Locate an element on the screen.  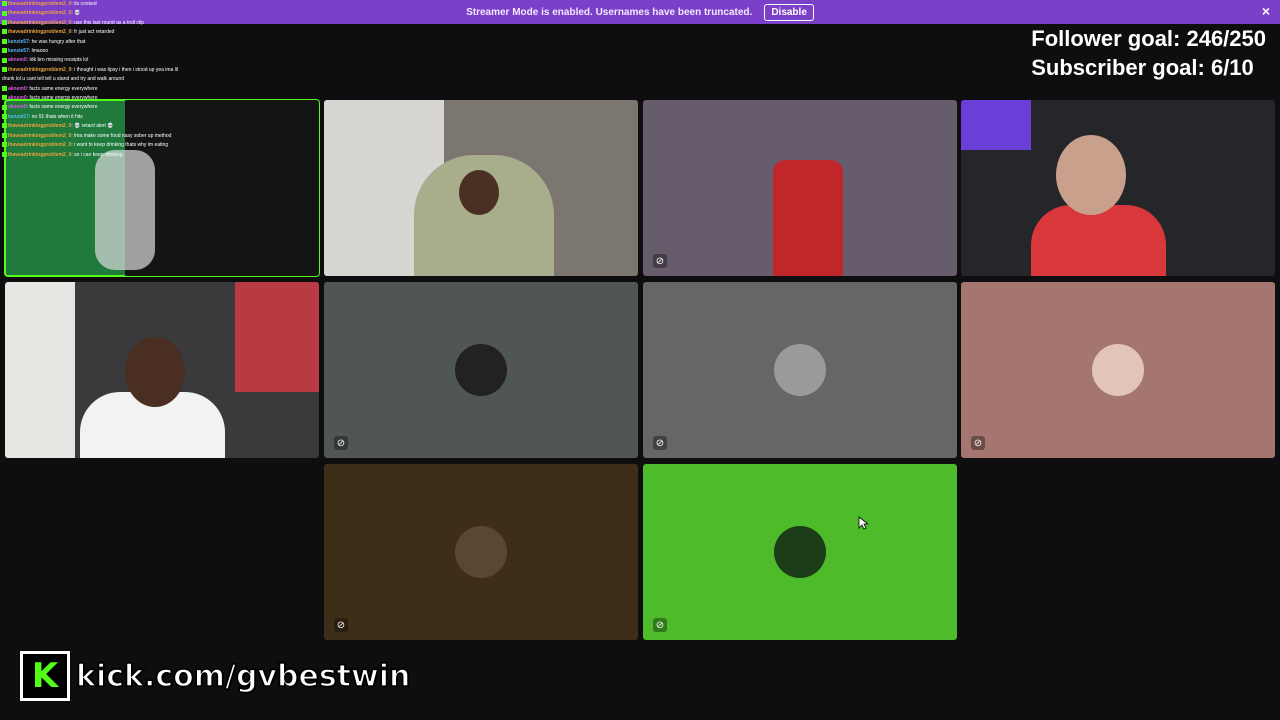
video-feed-person is located at coordinates (1098, 240).